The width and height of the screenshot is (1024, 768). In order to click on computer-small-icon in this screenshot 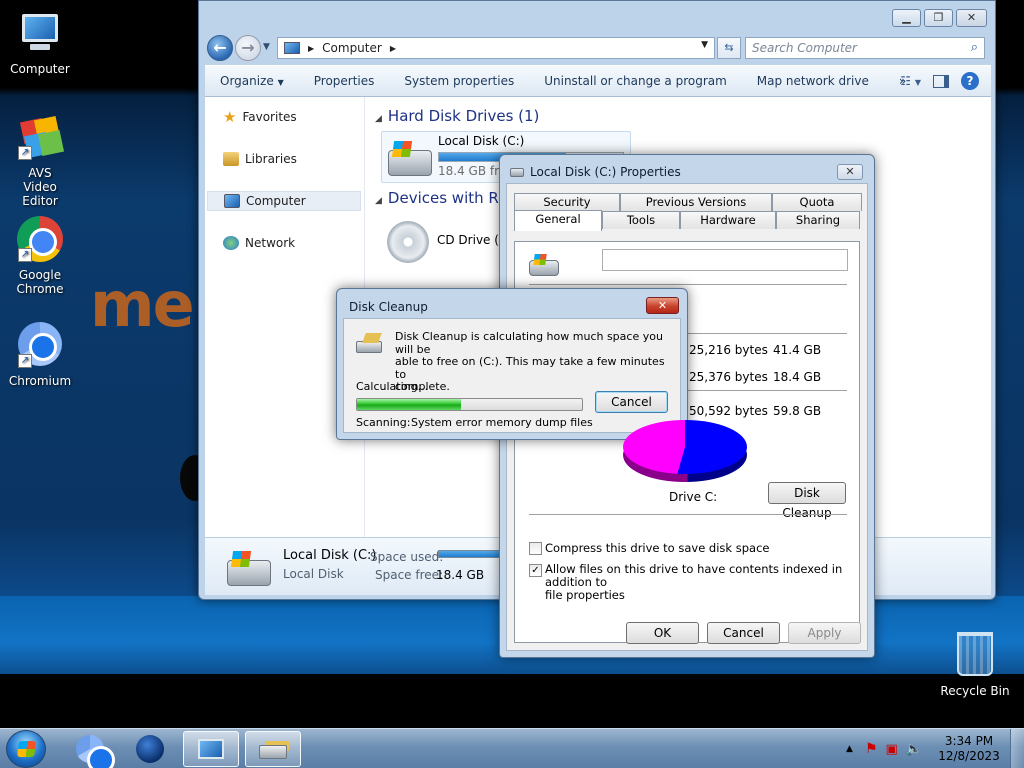, I will do `click(292, 48)`.